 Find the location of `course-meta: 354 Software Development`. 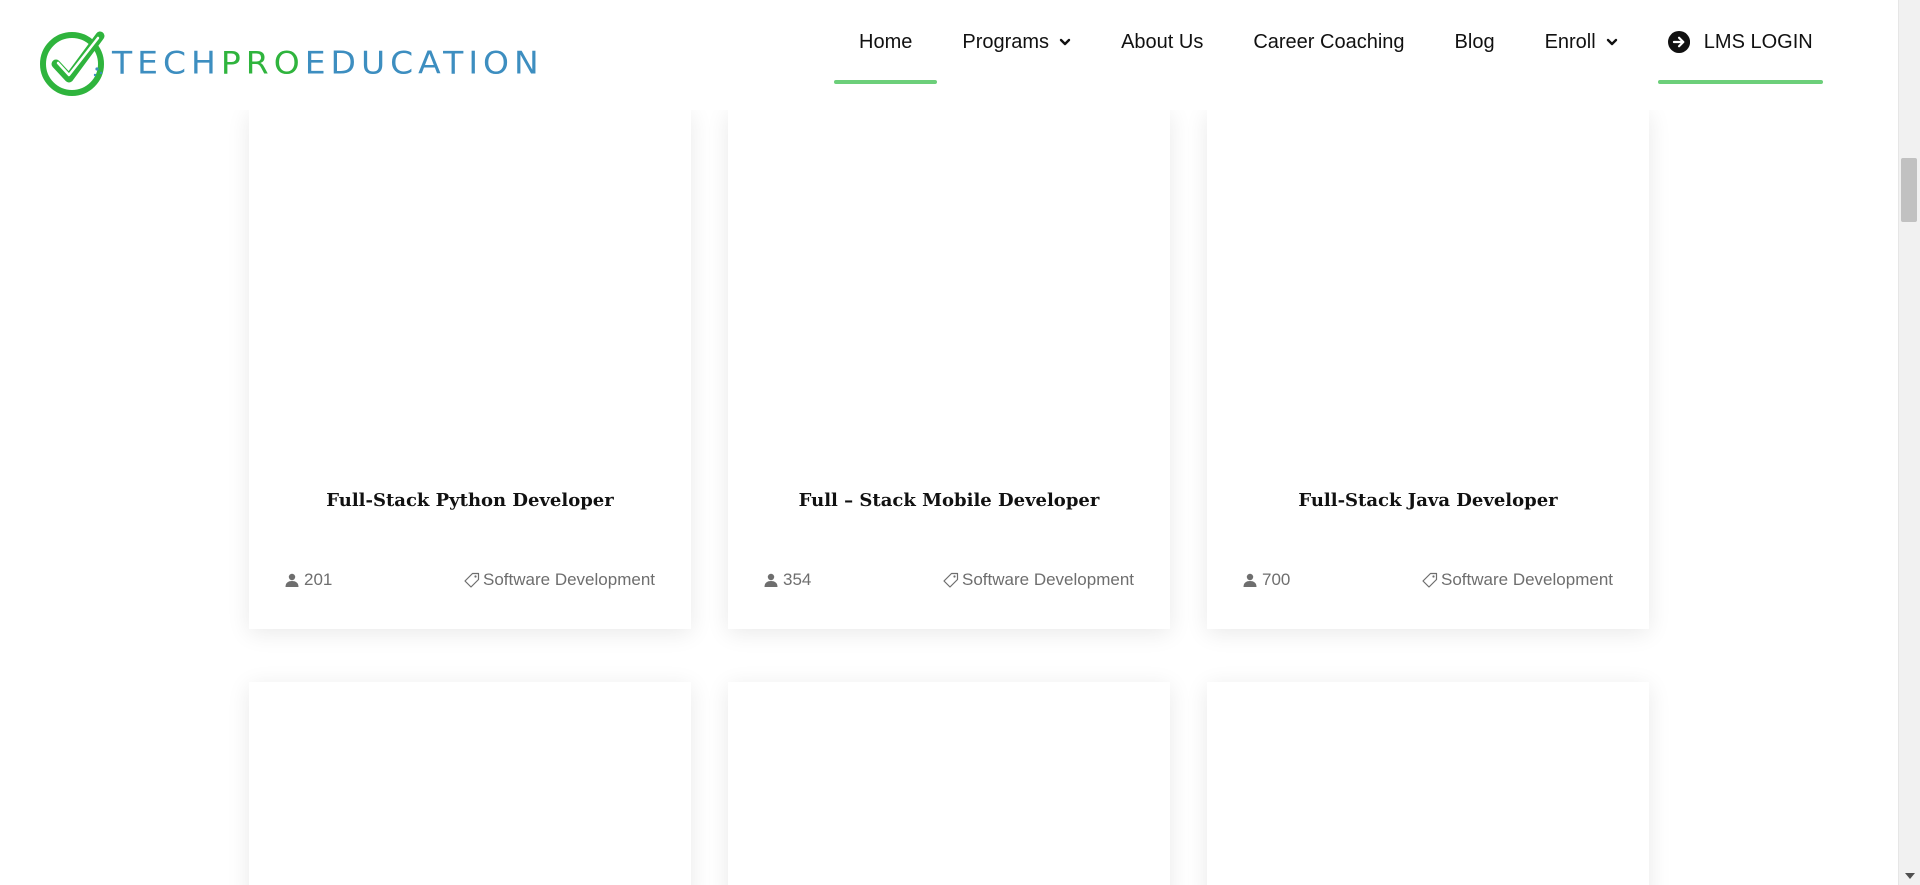

course-meta: 354 Software Development is located at coordinates (949, 580).